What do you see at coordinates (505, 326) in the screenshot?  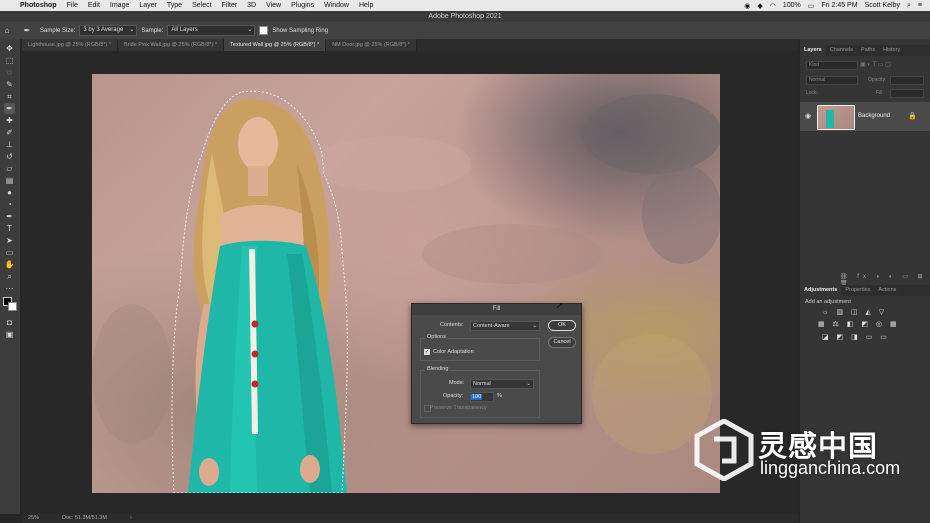 I see `contents-select: Content-Aware ⌄` at bounding box center [505, 326].